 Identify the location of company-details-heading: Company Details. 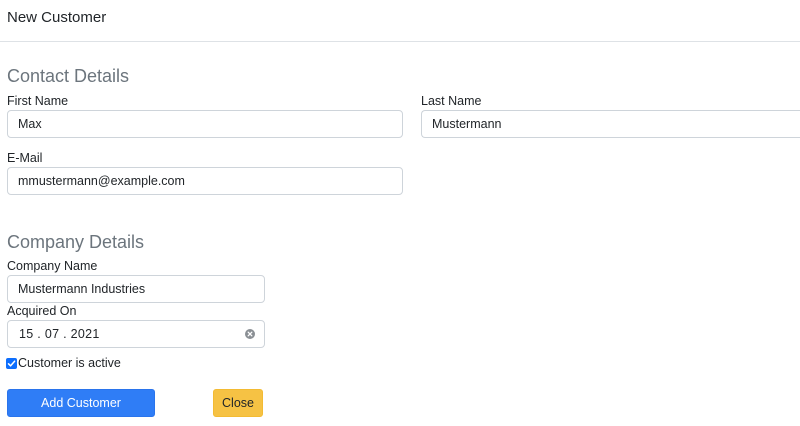
(76, 242).